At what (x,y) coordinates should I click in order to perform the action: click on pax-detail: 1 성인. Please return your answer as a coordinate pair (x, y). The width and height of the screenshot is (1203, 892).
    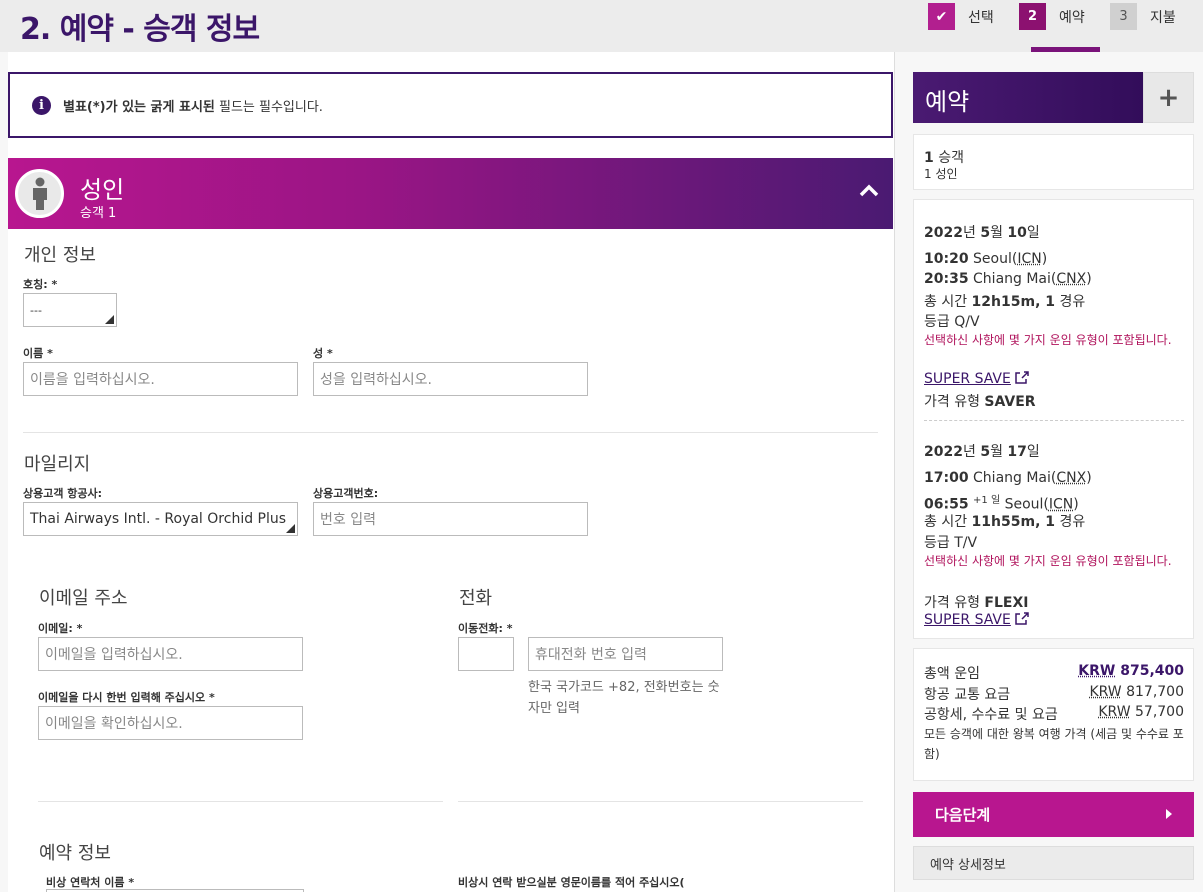
    Looking at the image, I should click on (941, 173).